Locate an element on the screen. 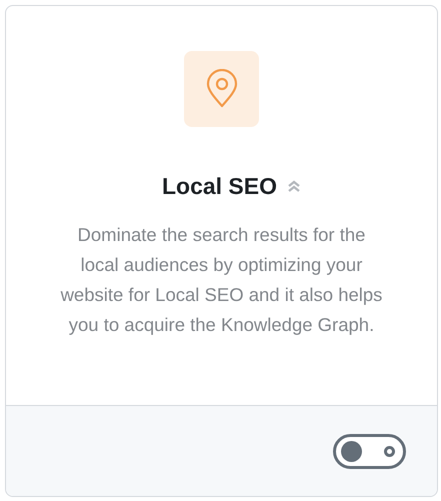 The height and width of the screenshot is (501, 441). toggle-switch is located at coordinates (369, 451).